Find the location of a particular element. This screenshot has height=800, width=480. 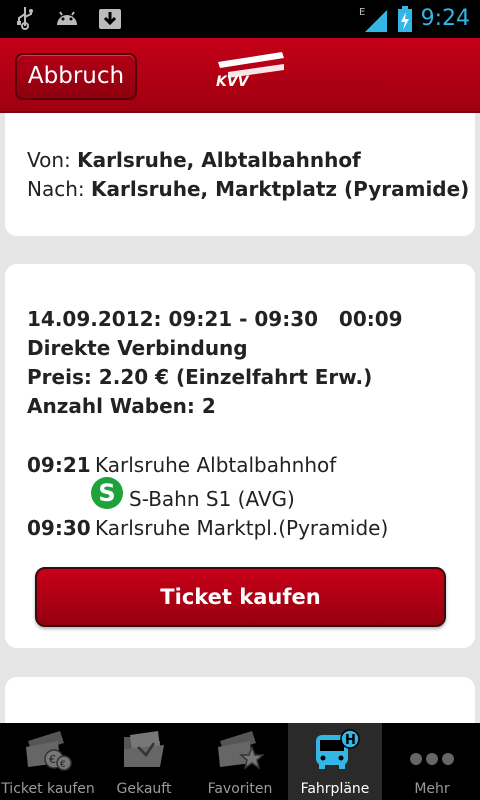

bus-stop-icon: H is located at coordinates (338, 749).